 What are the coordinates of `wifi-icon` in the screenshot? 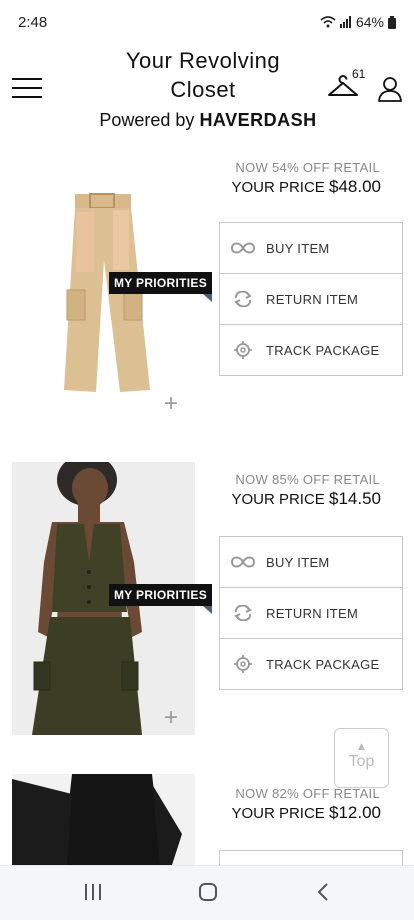 It's located at (328, 22).